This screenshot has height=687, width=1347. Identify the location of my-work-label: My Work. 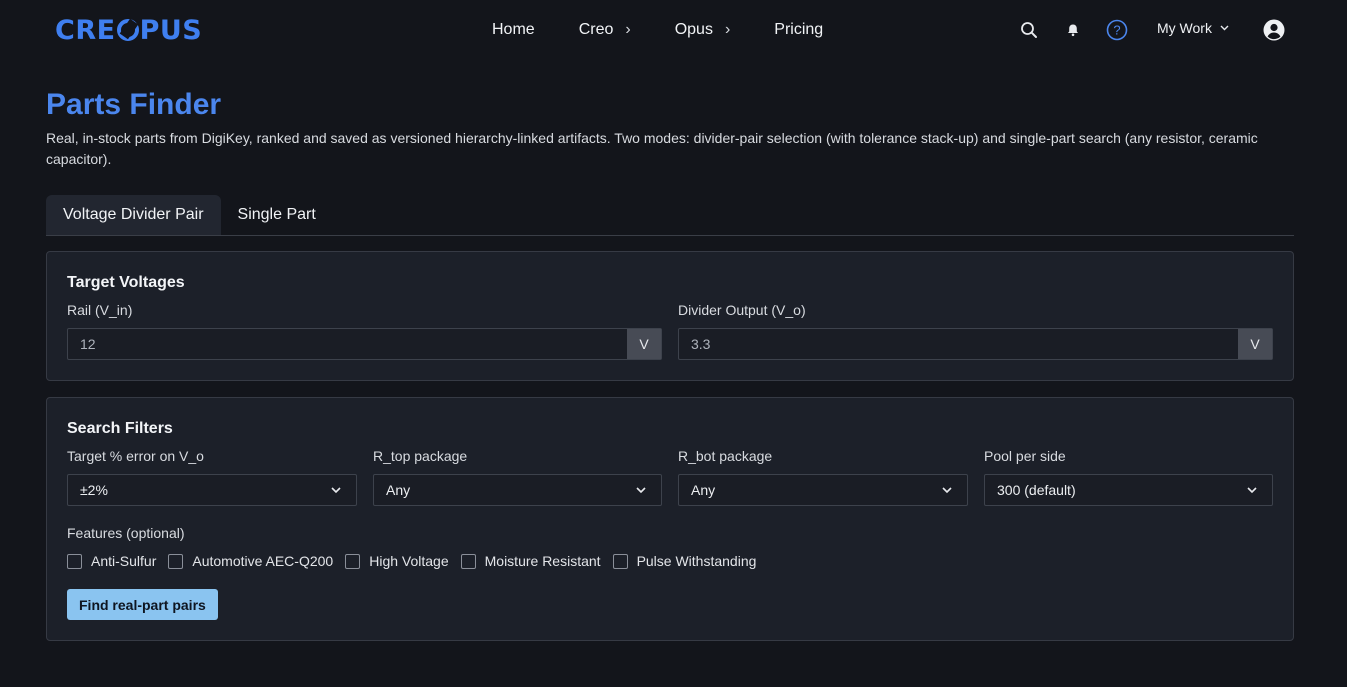
(1184, 28).